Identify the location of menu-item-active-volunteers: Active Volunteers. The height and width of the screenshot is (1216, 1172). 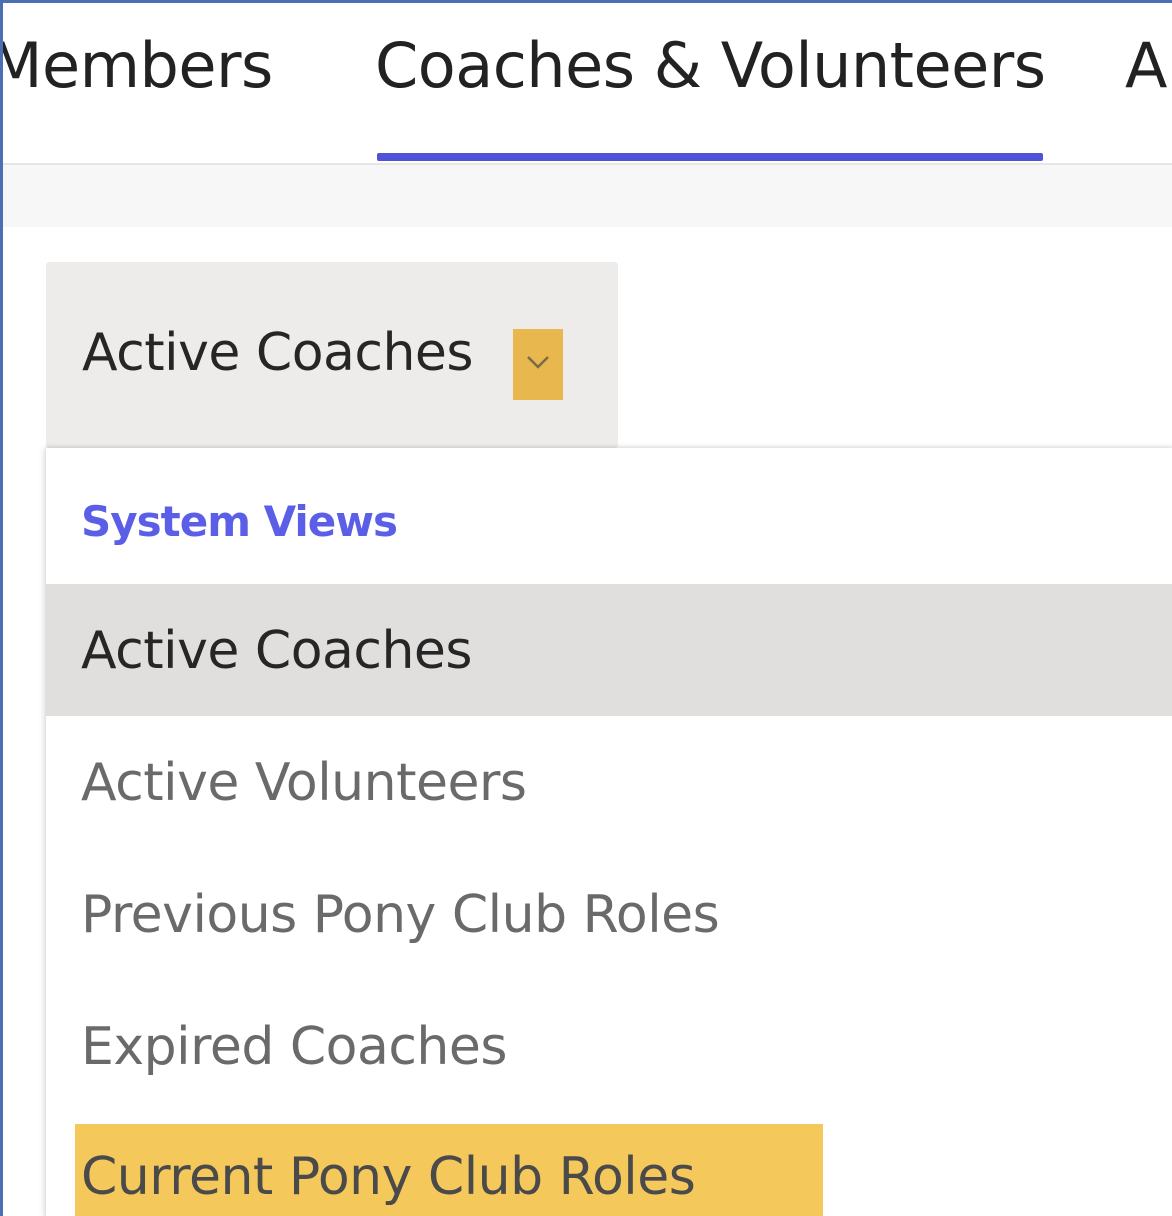
(609, 782).